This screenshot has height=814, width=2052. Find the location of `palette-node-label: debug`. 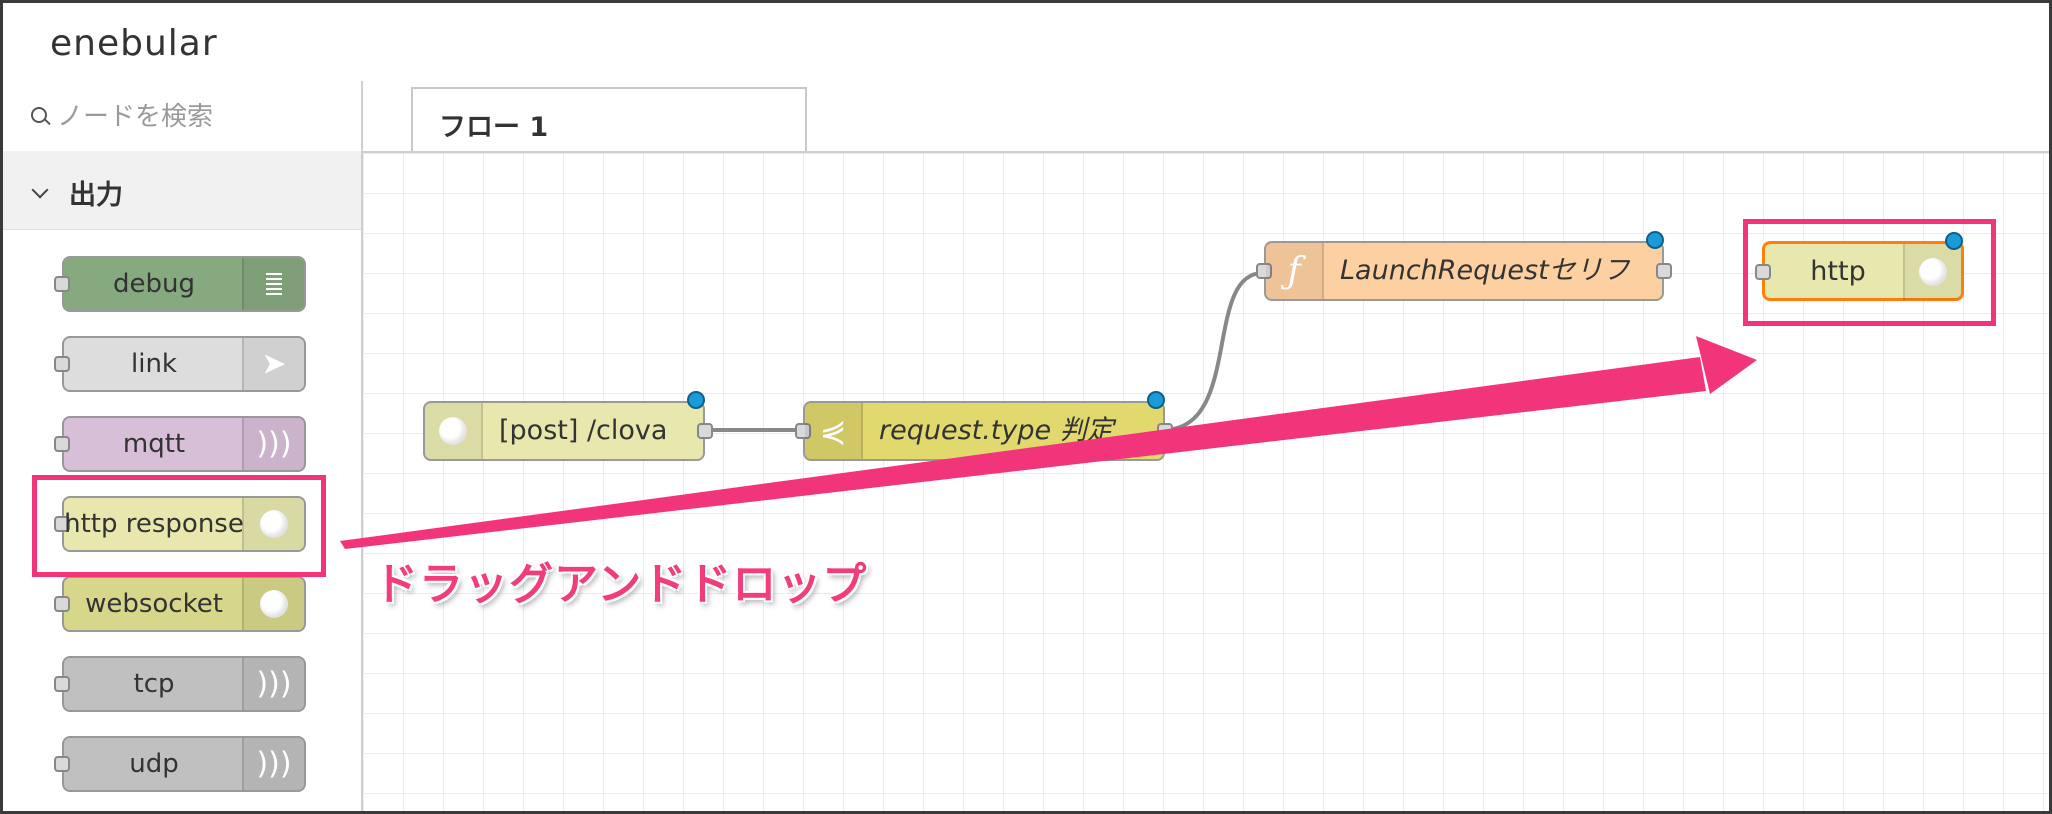

palette-node-label: debug is located at coordinates (154, 284).